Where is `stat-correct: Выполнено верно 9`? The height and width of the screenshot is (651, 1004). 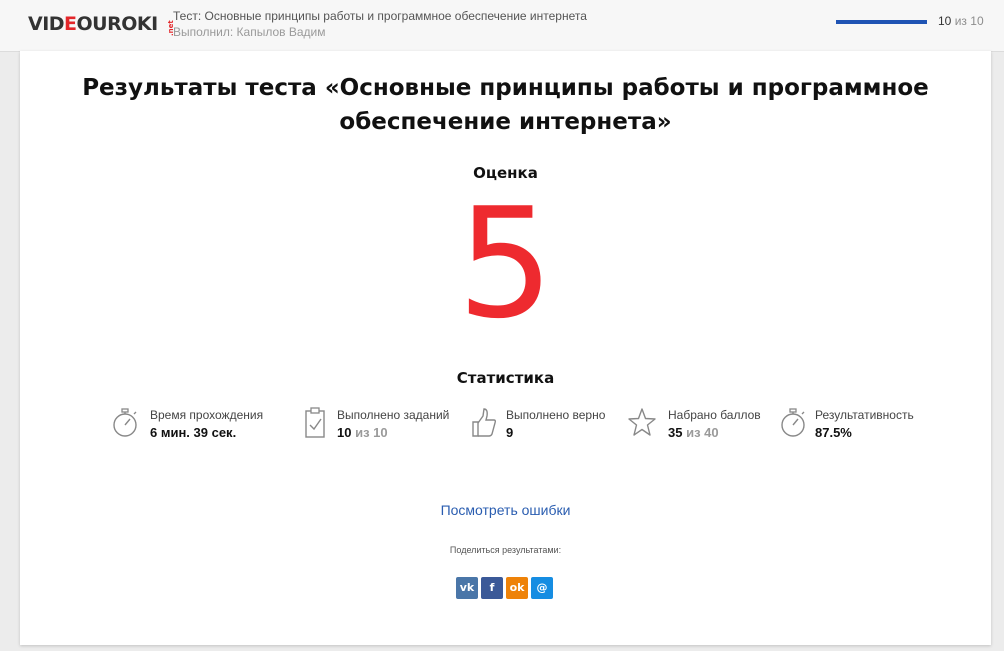
stat-correct: Выполнено верно 9 is located at coordinates (545, 426).